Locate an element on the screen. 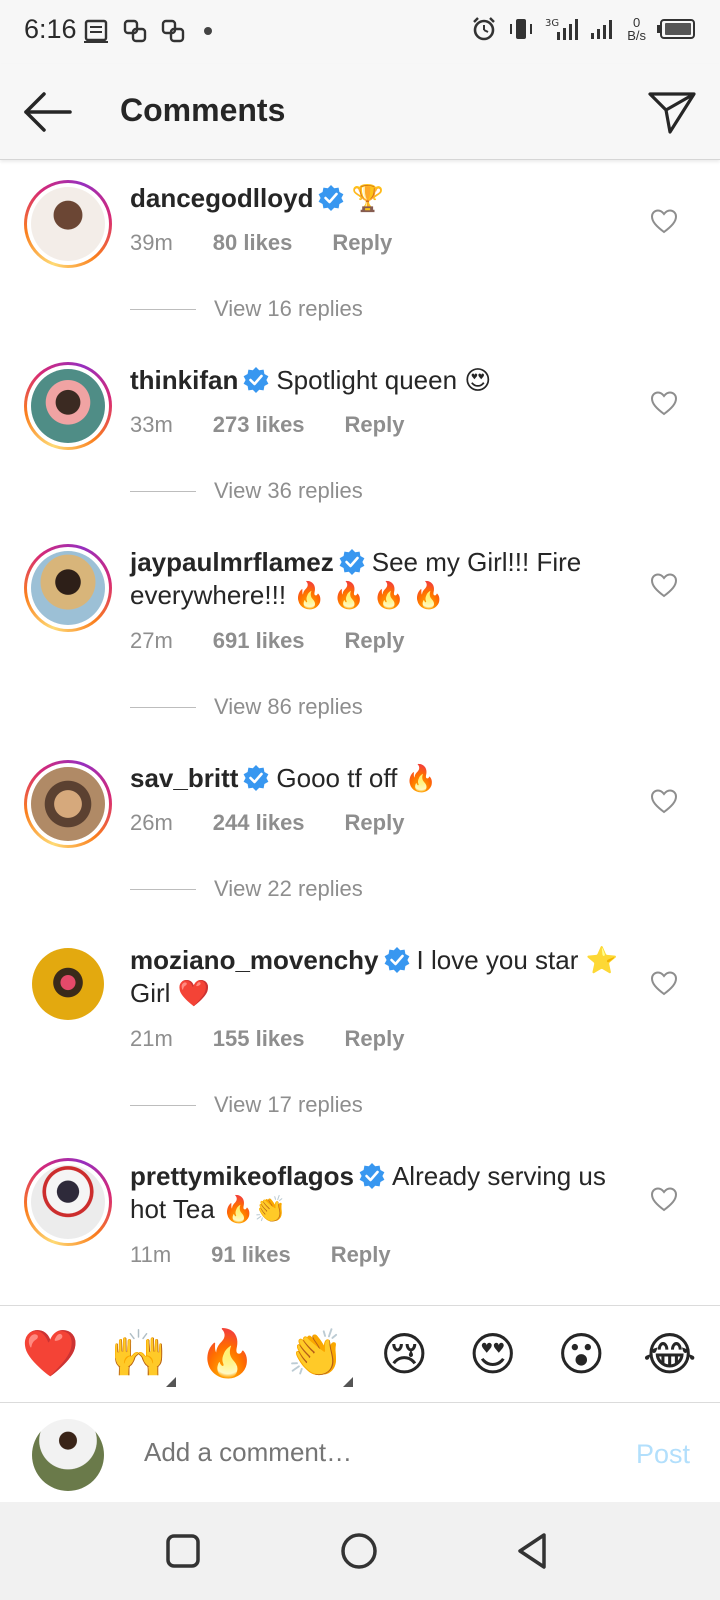 This screenshot has height=1600, width=720. comment-meta: 27m 691 likes Reply is located at coordinates (267, 641).